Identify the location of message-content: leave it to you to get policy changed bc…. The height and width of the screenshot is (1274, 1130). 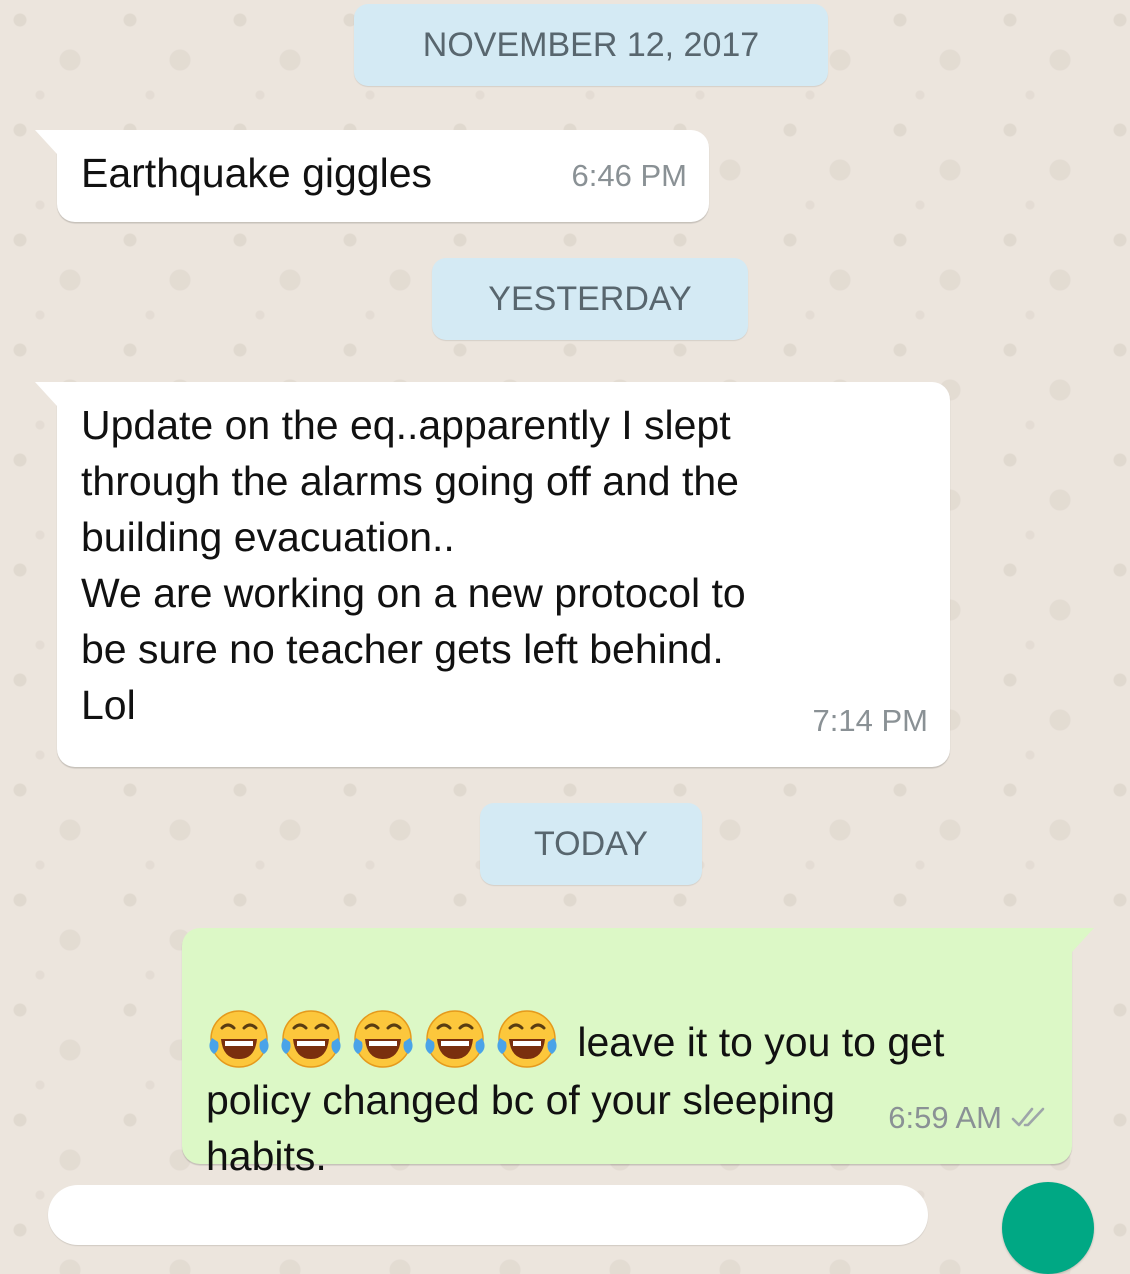
(631, 1067).